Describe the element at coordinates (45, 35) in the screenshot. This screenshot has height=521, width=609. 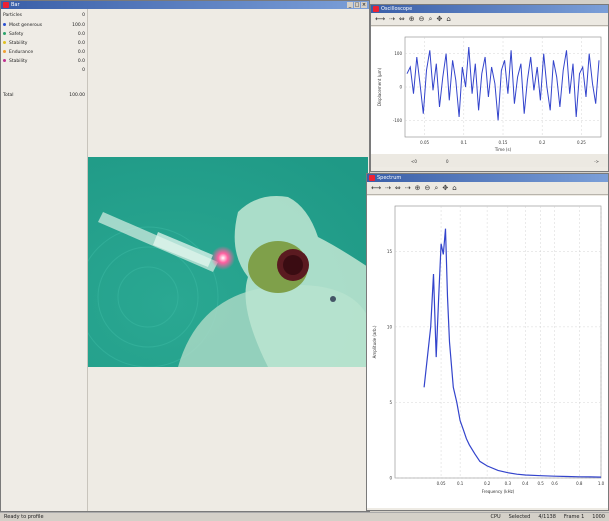
I see `legend-row: Safety 0.0` at that location.